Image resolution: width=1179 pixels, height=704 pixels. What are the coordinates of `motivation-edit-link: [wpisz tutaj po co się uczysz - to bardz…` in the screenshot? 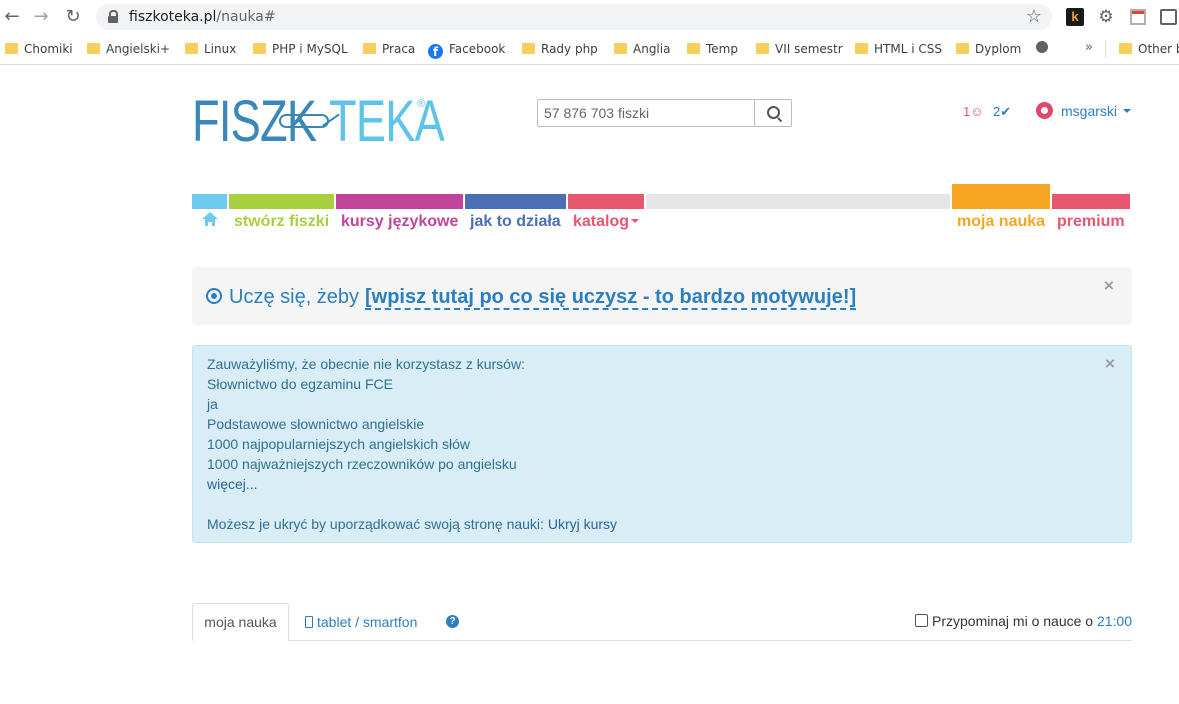 It's located at (611, 298).